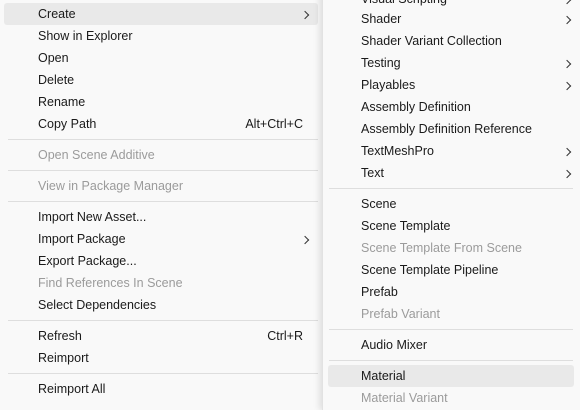  What do you see at coordinates (161, 155) in the screenshot?
I see `menu-item-open-scene-additive: Open Scene Additive` at bounding box center [161, 155].